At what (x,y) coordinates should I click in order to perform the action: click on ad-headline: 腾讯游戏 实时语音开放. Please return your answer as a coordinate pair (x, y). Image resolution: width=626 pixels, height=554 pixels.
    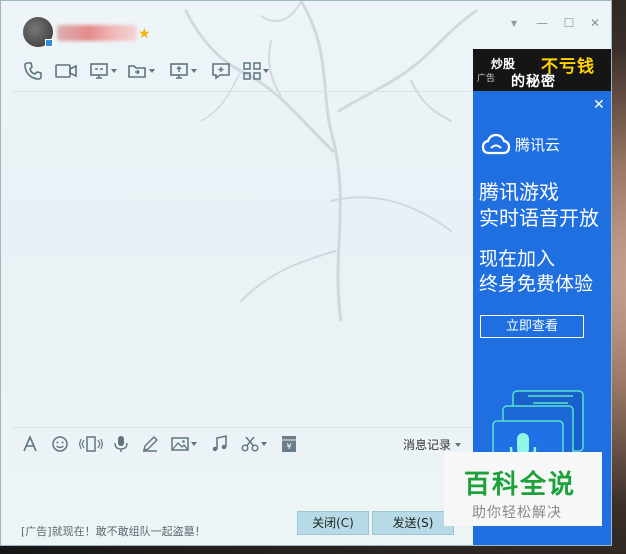
    Looking at the image, I should click on (539, 205).